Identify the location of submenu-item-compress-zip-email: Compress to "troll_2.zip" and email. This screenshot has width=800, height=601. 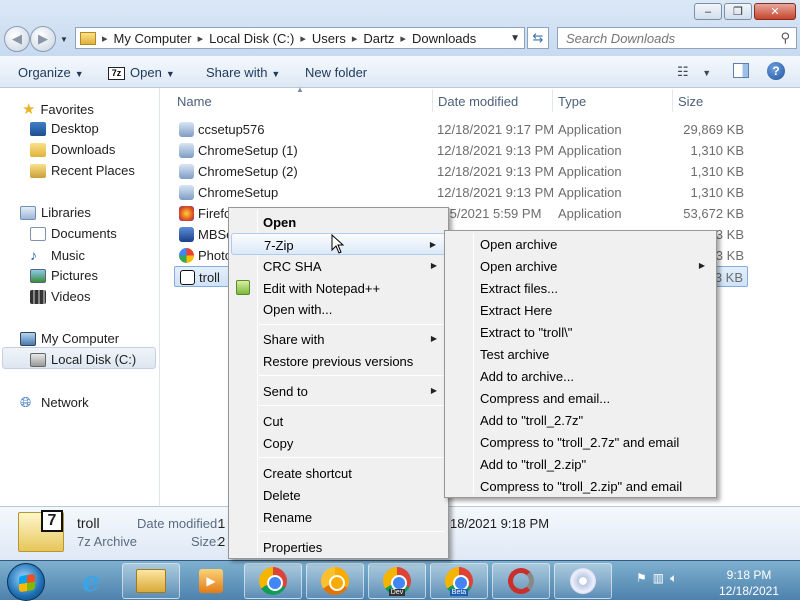
(580, 486).